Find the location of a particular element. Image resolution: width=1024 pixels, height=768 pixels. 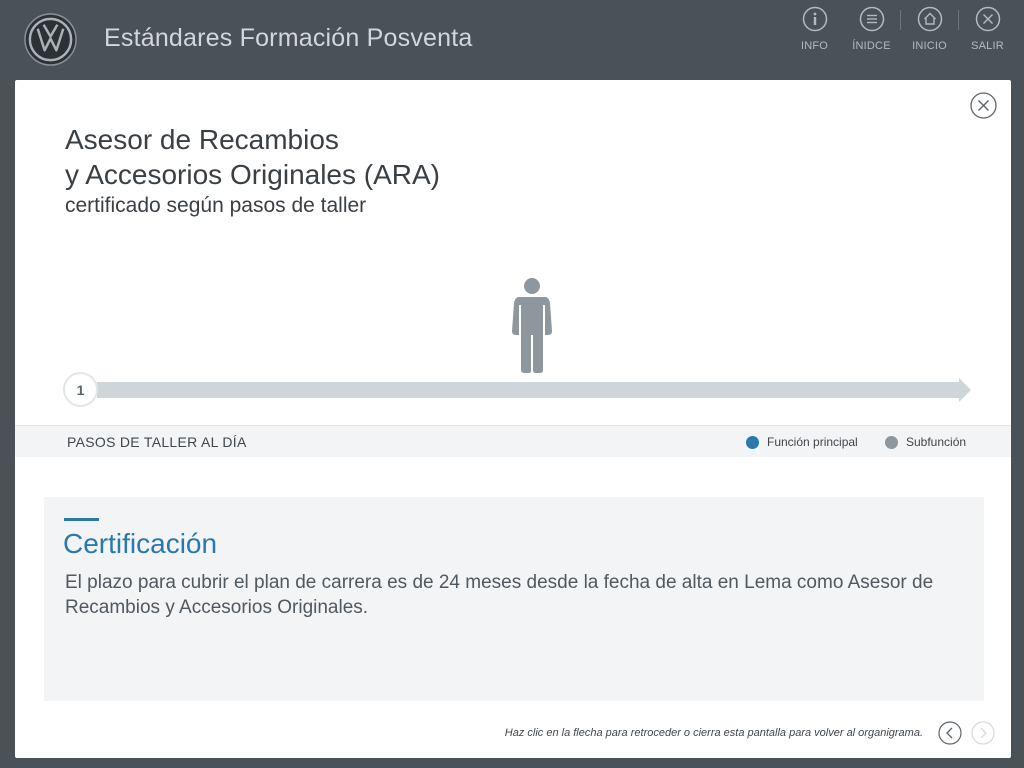

nav-home-label: INICIO is located at coordinates (929, 46).